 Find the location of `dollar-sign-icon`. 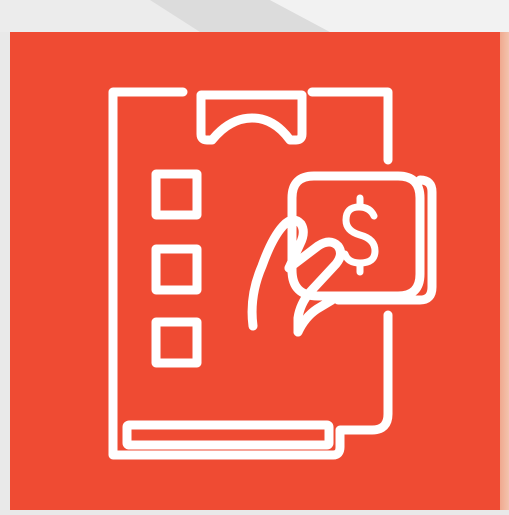

dollar-sign-icon is located at coordinates (360, 235).